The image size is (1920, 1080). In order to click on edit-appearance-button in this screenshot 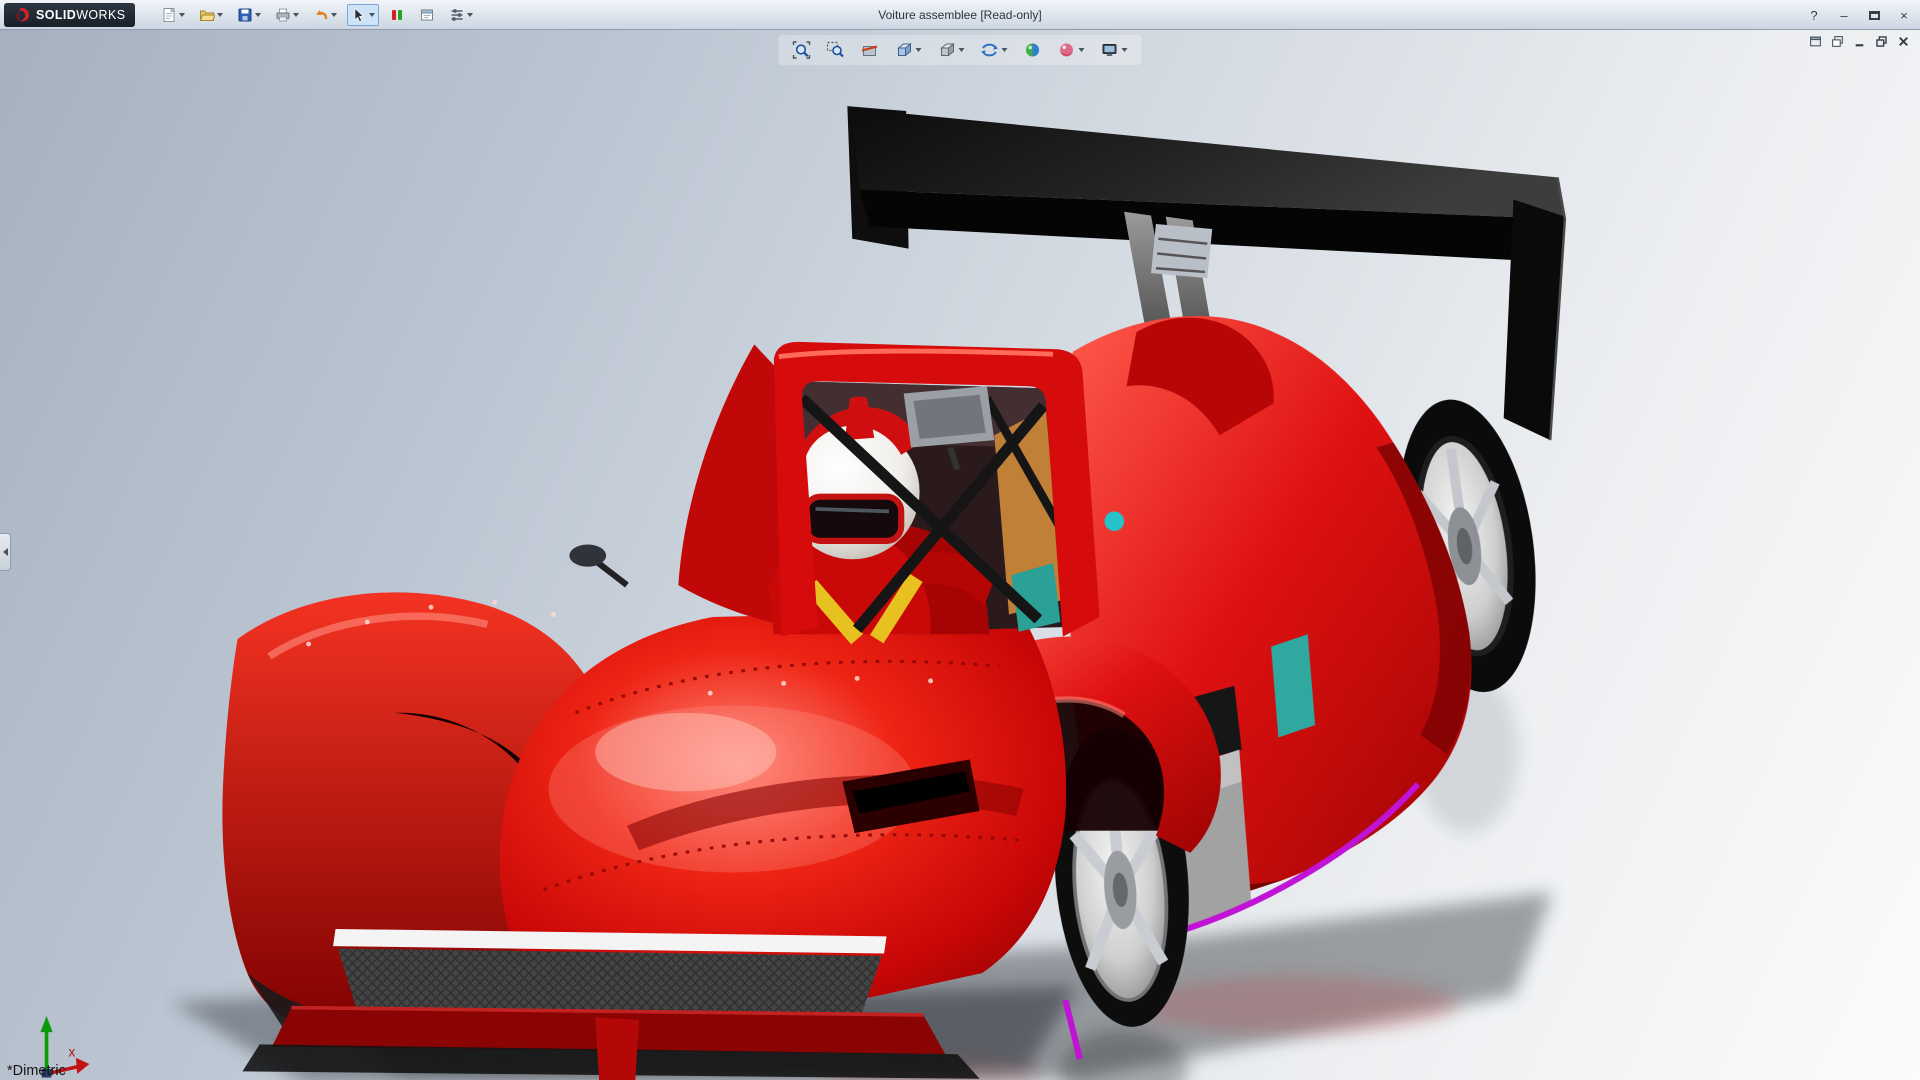, I will do `click(1033, 50)`.